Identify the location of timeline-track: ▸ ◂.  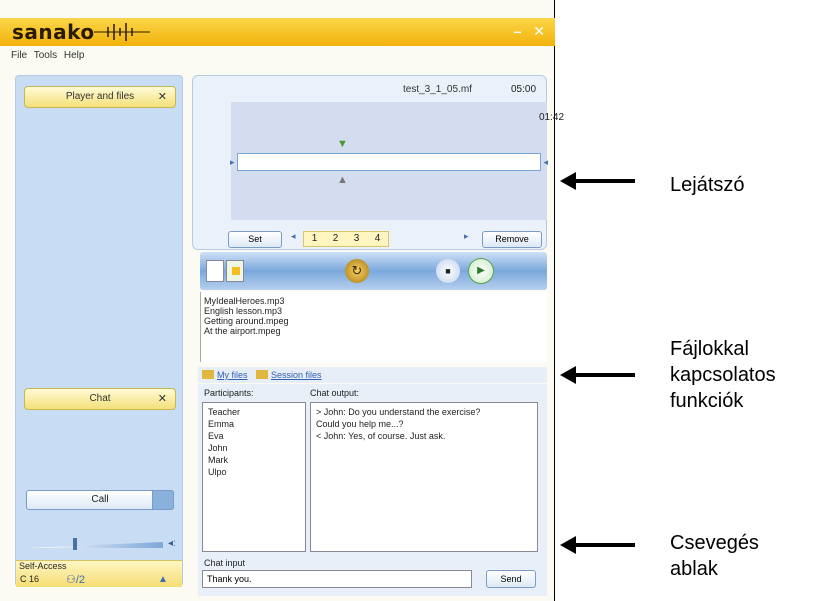
(389, 162).